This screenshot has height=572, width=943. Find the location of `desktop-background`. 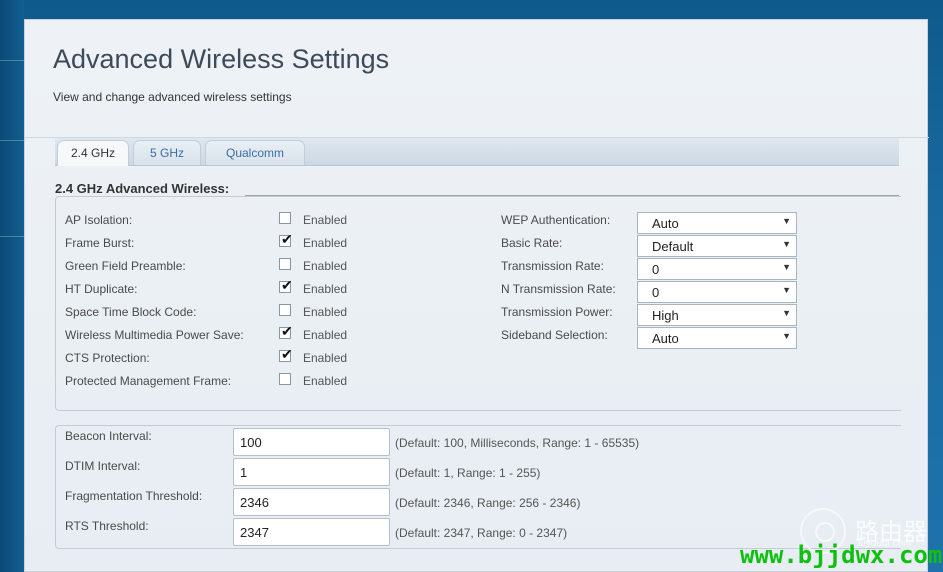

desktop-background is located at coordinates (12, 286).